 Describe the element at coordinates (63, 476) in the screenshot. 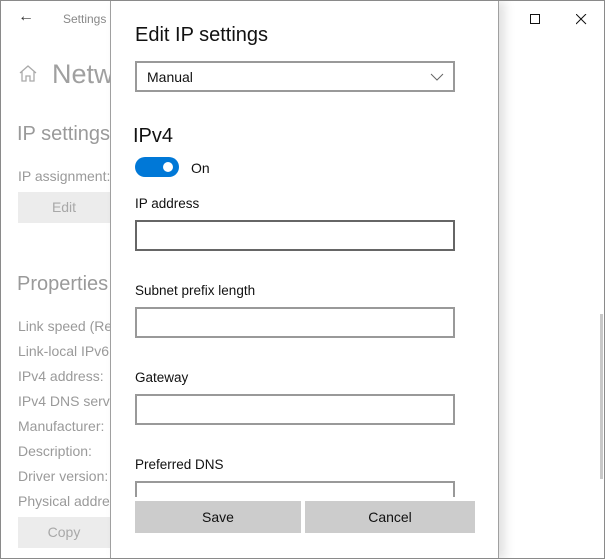

I see `property-row: Driver version:` at that location.